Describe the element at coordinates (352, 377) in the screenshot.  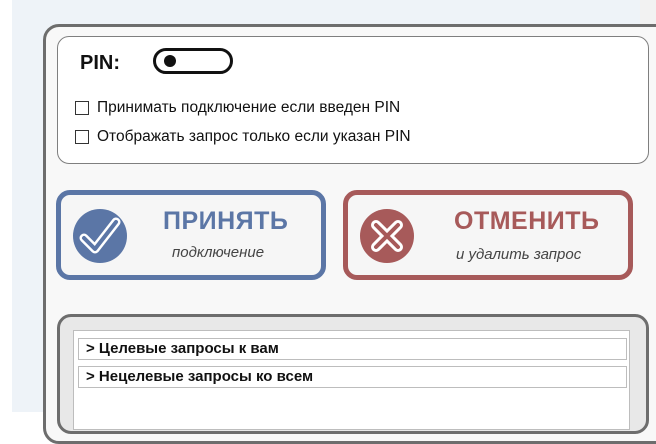
I see `list-item-untargeted-requests: > Нецелевые запросы ко всем` at that location.